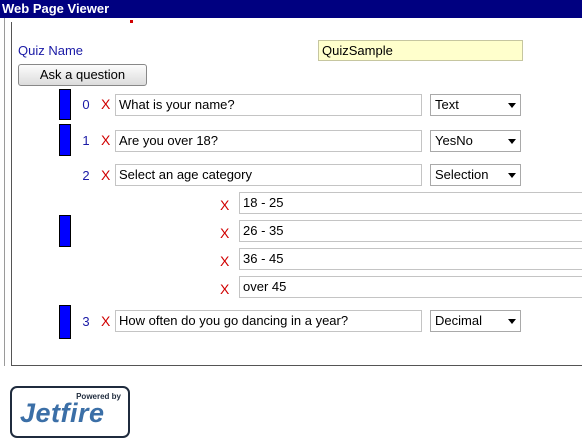 This screenshot has height=446, width=582. I want to click on question-type-select: Selection, so click(475, 175).